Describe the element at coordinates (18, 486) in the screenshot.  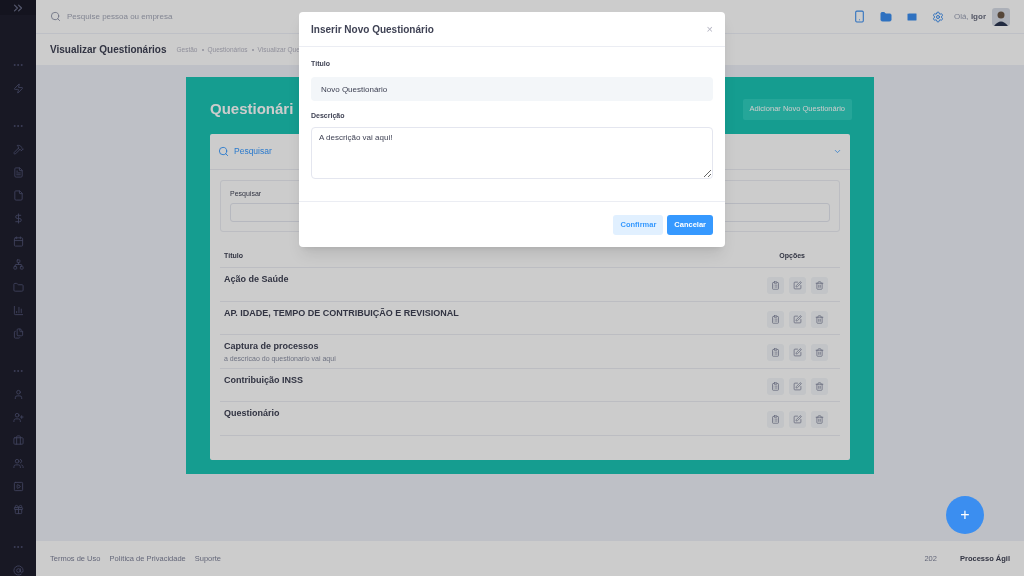
I see `media-icon` at that location.